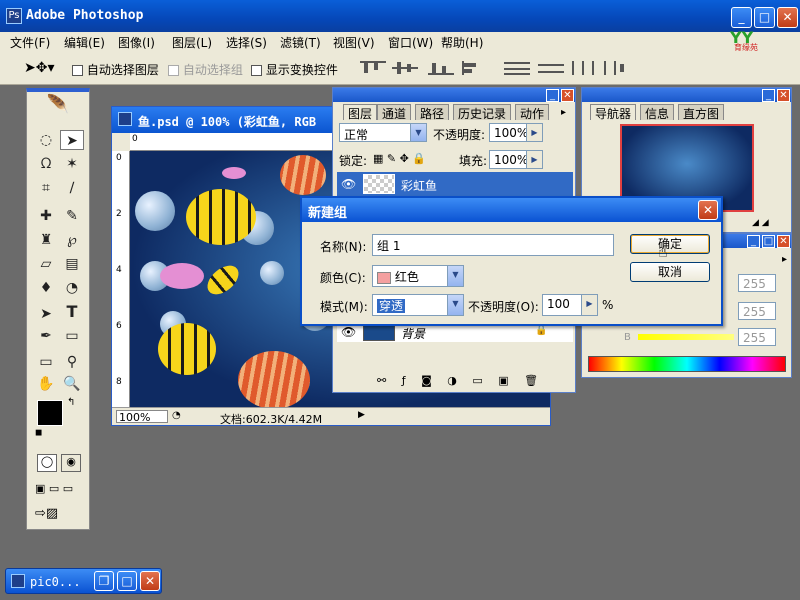 Image resolution: width=800 pixels, height=600 pixels. Describe the element at coordinates (741, 17) in the screenshot. I see `minimize-button: _` at that location.